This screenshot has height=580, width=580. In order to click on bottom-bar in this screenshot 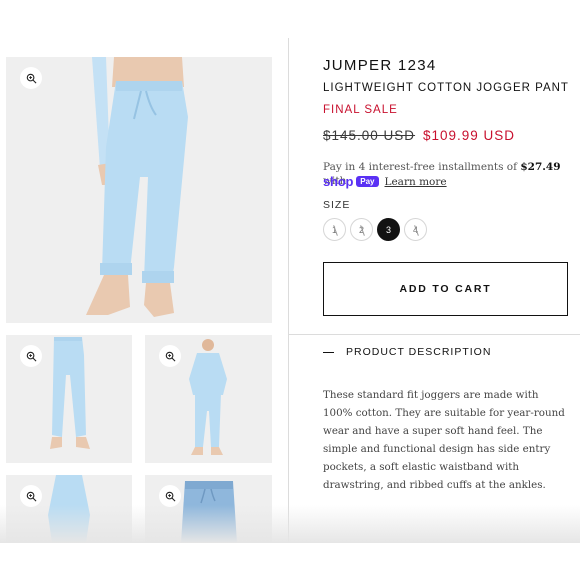, I will do `click(290, 561)`.